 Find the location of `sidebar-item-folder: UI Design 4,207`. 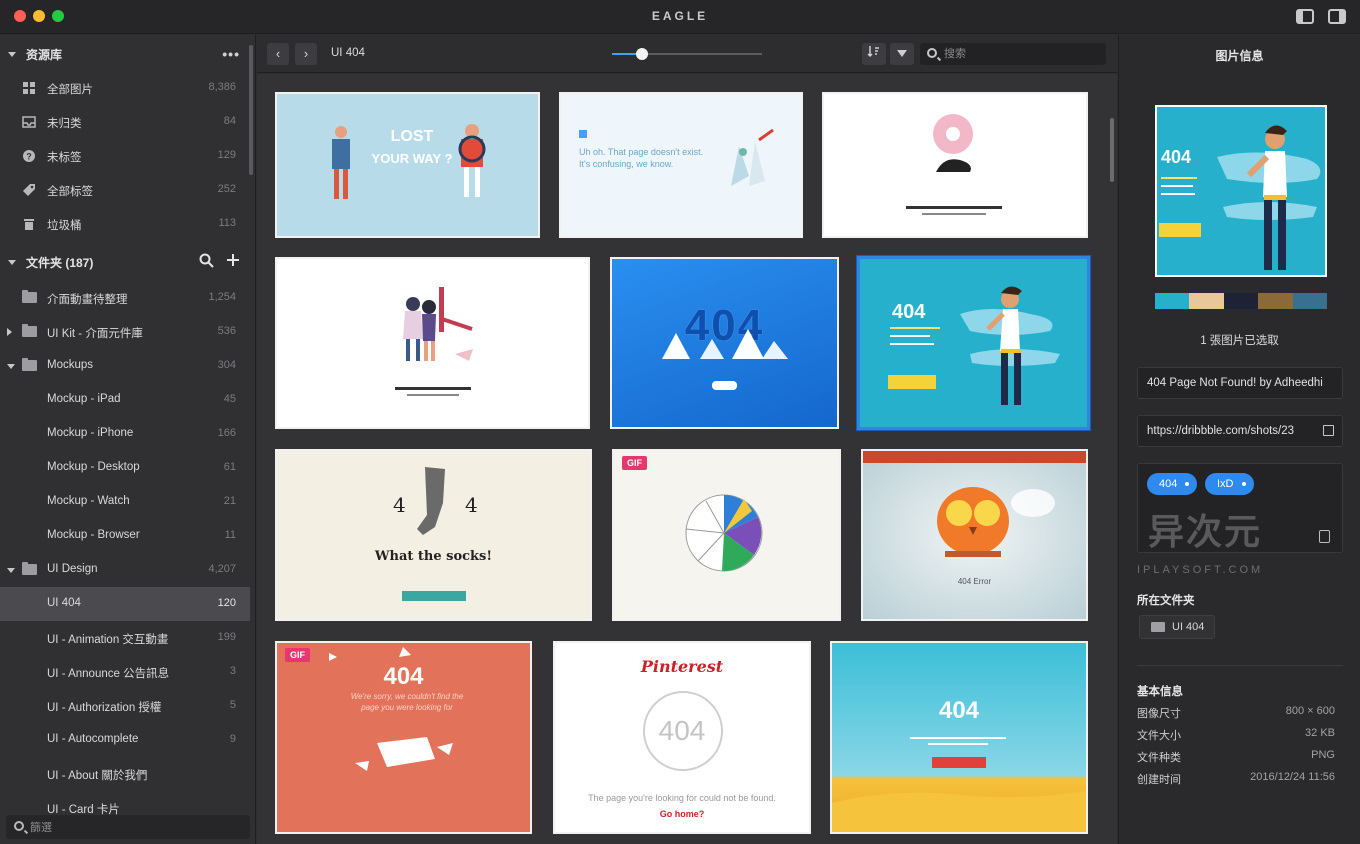

sidebar-item-folder: UI Design 4,207 is located at coordinates (125, 570).